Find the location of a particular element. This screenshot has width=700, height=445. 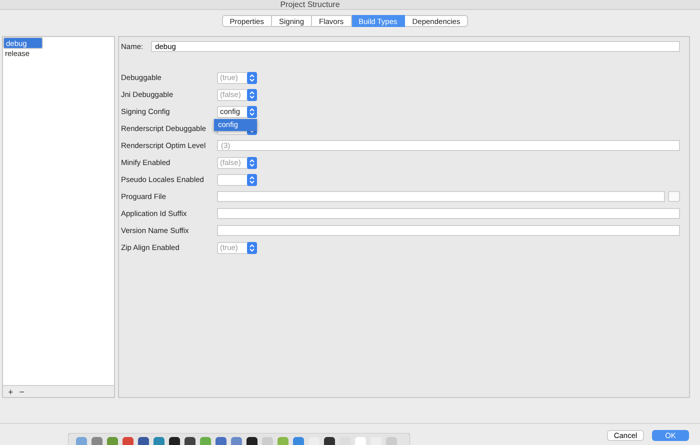

remove-button: − is located at coordinates (22, 391).